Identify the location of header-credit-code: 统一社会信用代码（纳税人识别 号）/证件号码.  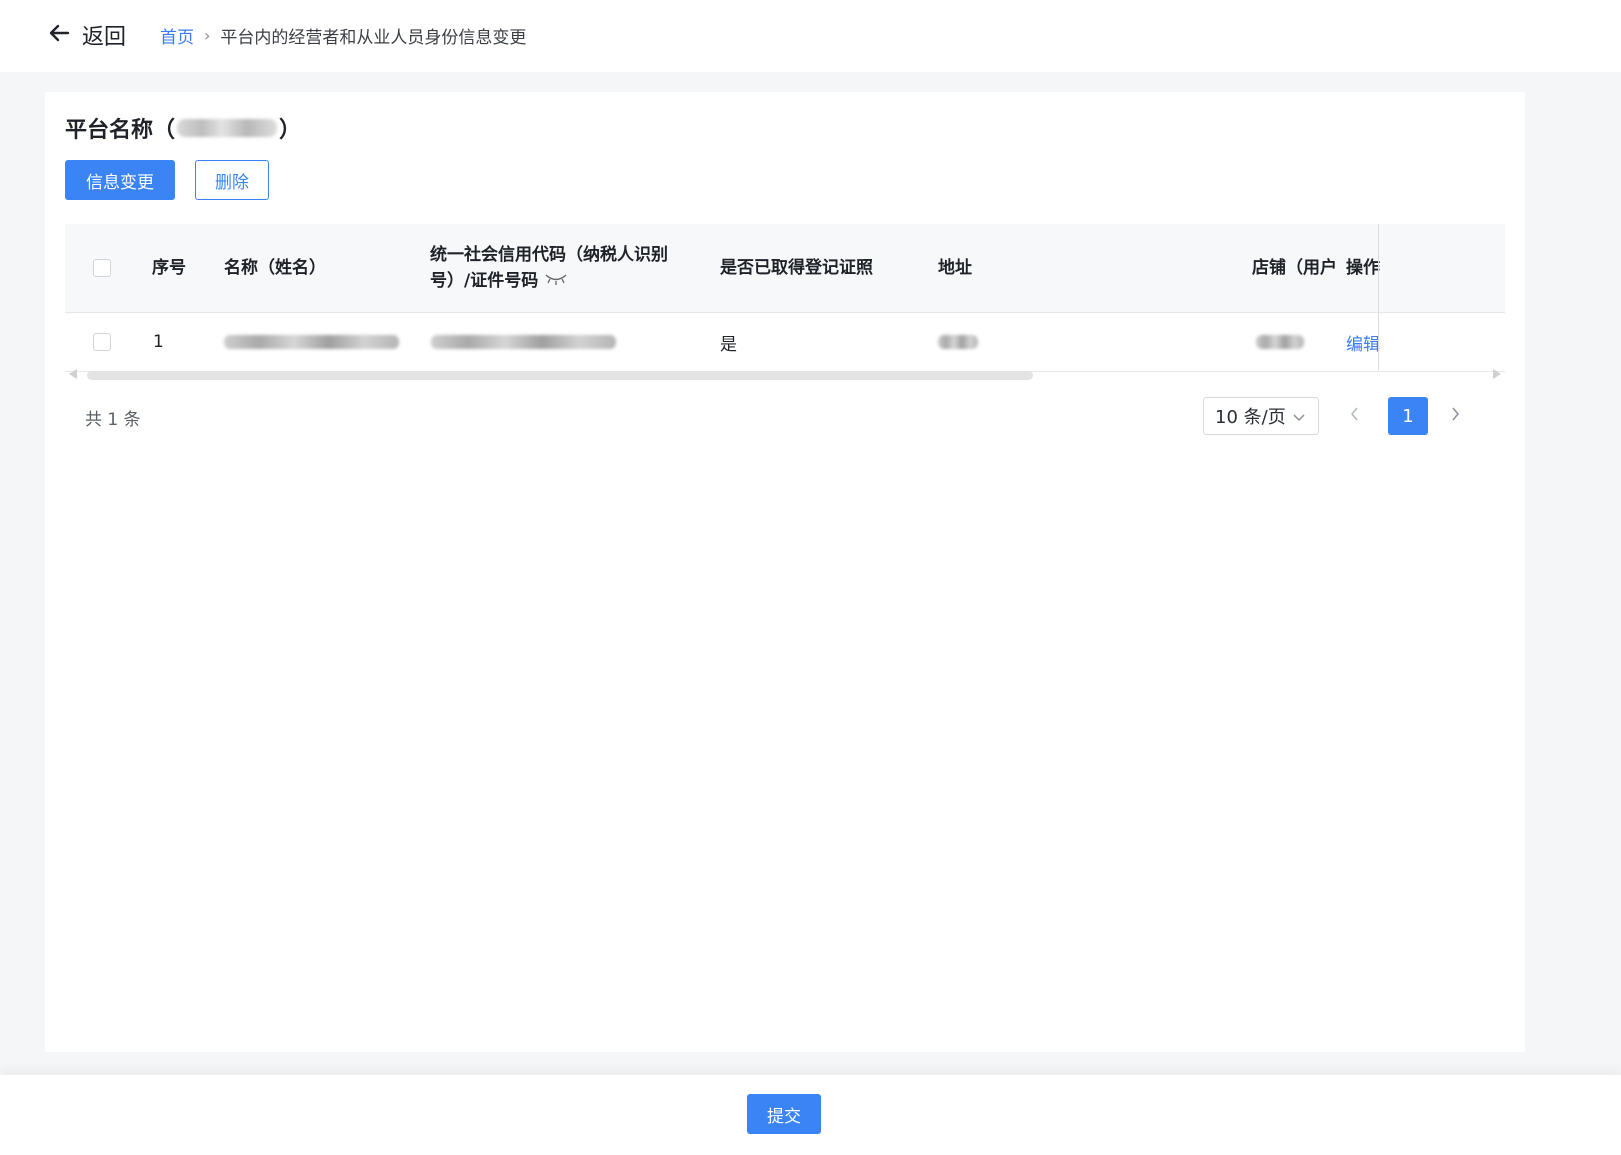
(560, 268).